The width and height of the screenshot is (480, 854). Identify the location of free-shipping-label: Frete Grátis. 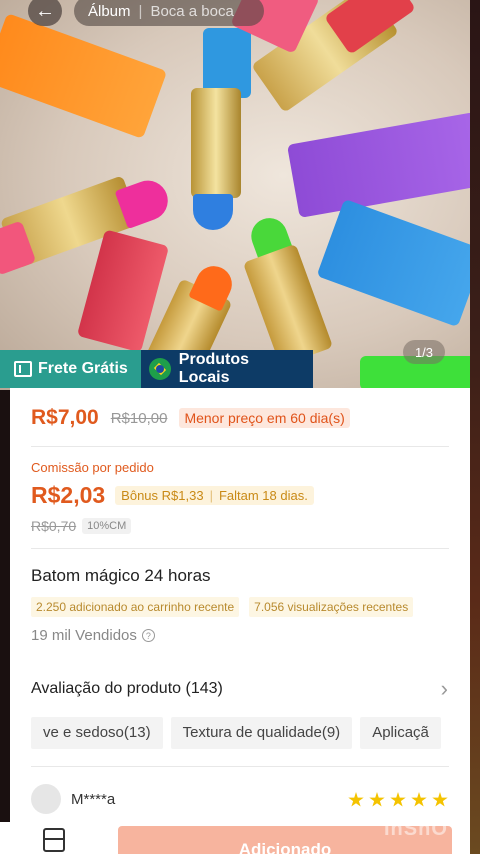
(83, 368).